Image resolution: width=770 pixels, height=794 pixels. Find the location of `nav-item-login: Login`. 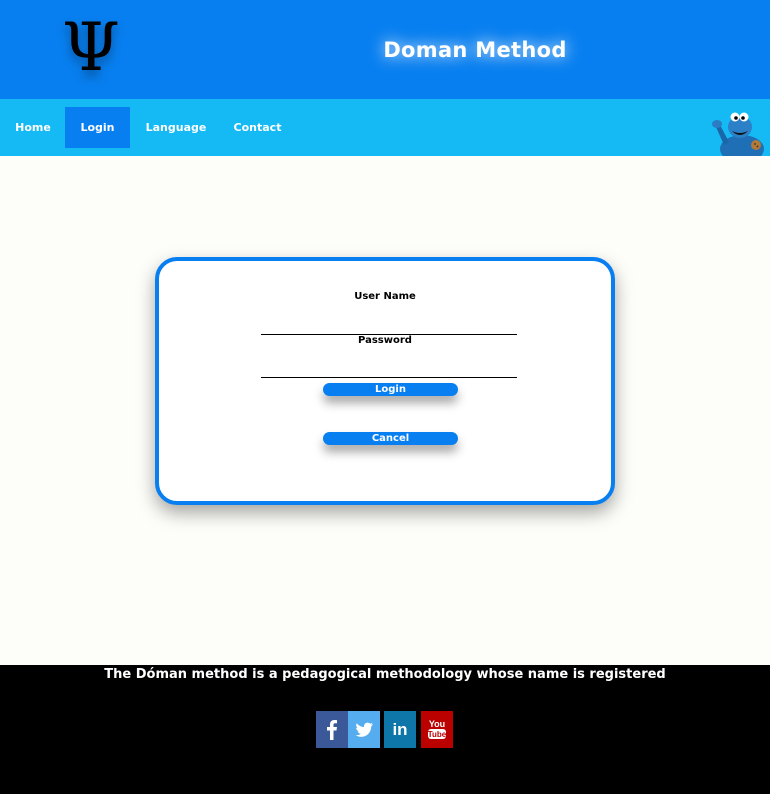

nav-item-login: Login is located at coordinates (97, 127).